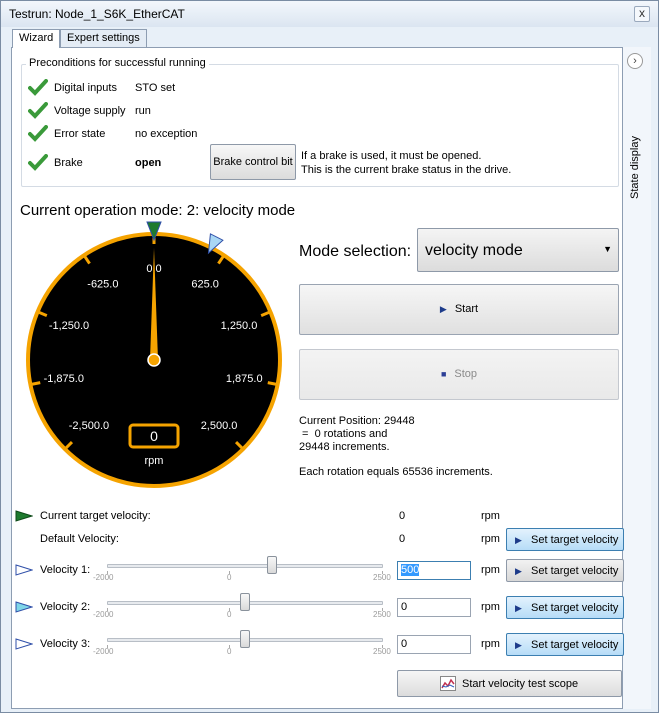 The height and width of the screenshot is (713, 659). Describe the element at coordinates (239, 326) in the screenshot. I see `gauge-scale-label: 1,250.0` at that location.